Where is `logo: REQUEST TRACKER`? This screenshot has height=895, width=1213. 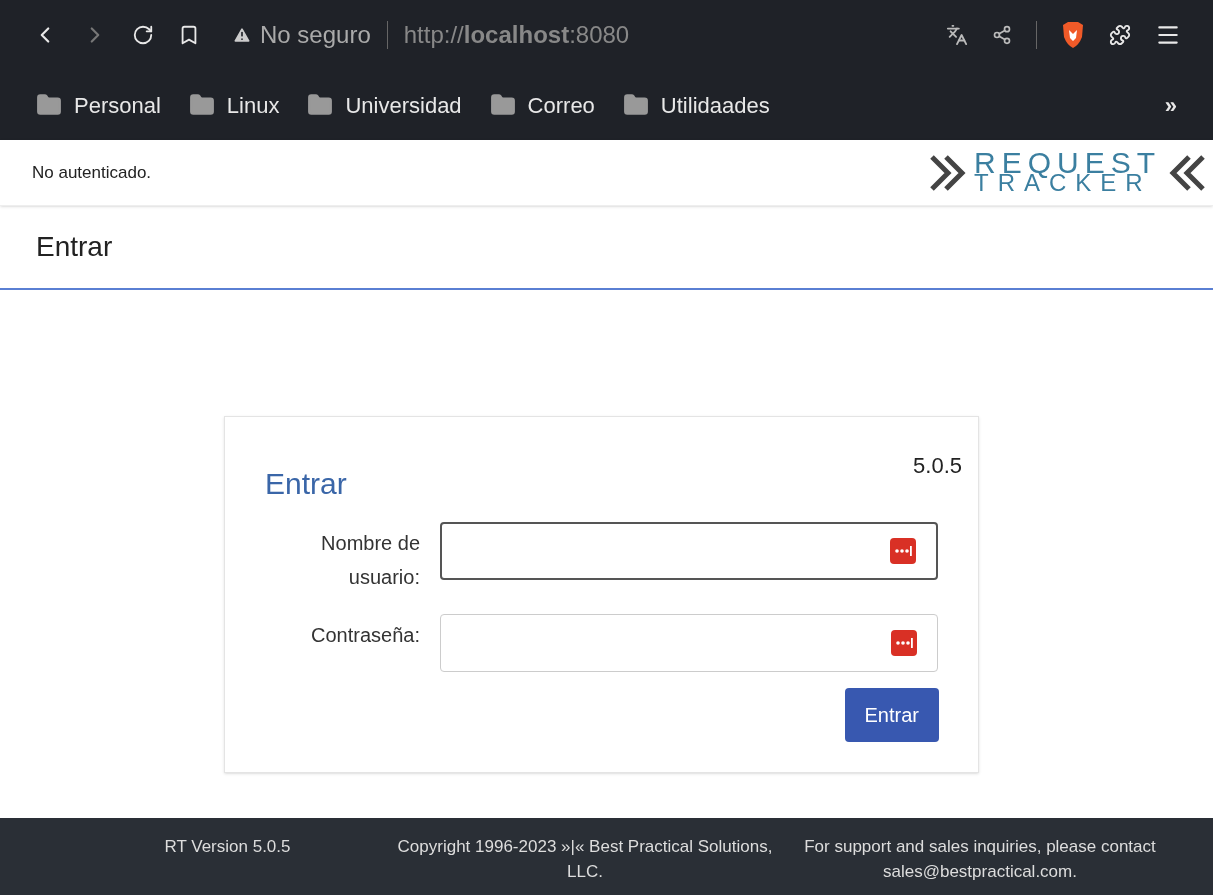 logo: REQUEST TRACKER is located at coordinates (1067, 172).